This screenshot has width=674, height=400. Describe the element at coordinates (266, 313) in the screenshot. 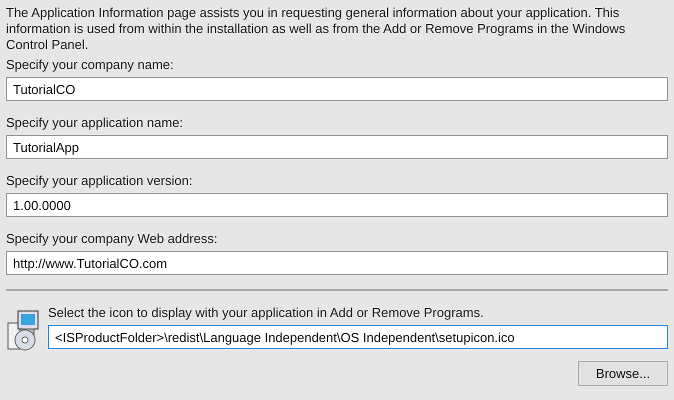

I see `icon-section-label: Select the icon to display with your application in Add or Remove Programs.` at that location.